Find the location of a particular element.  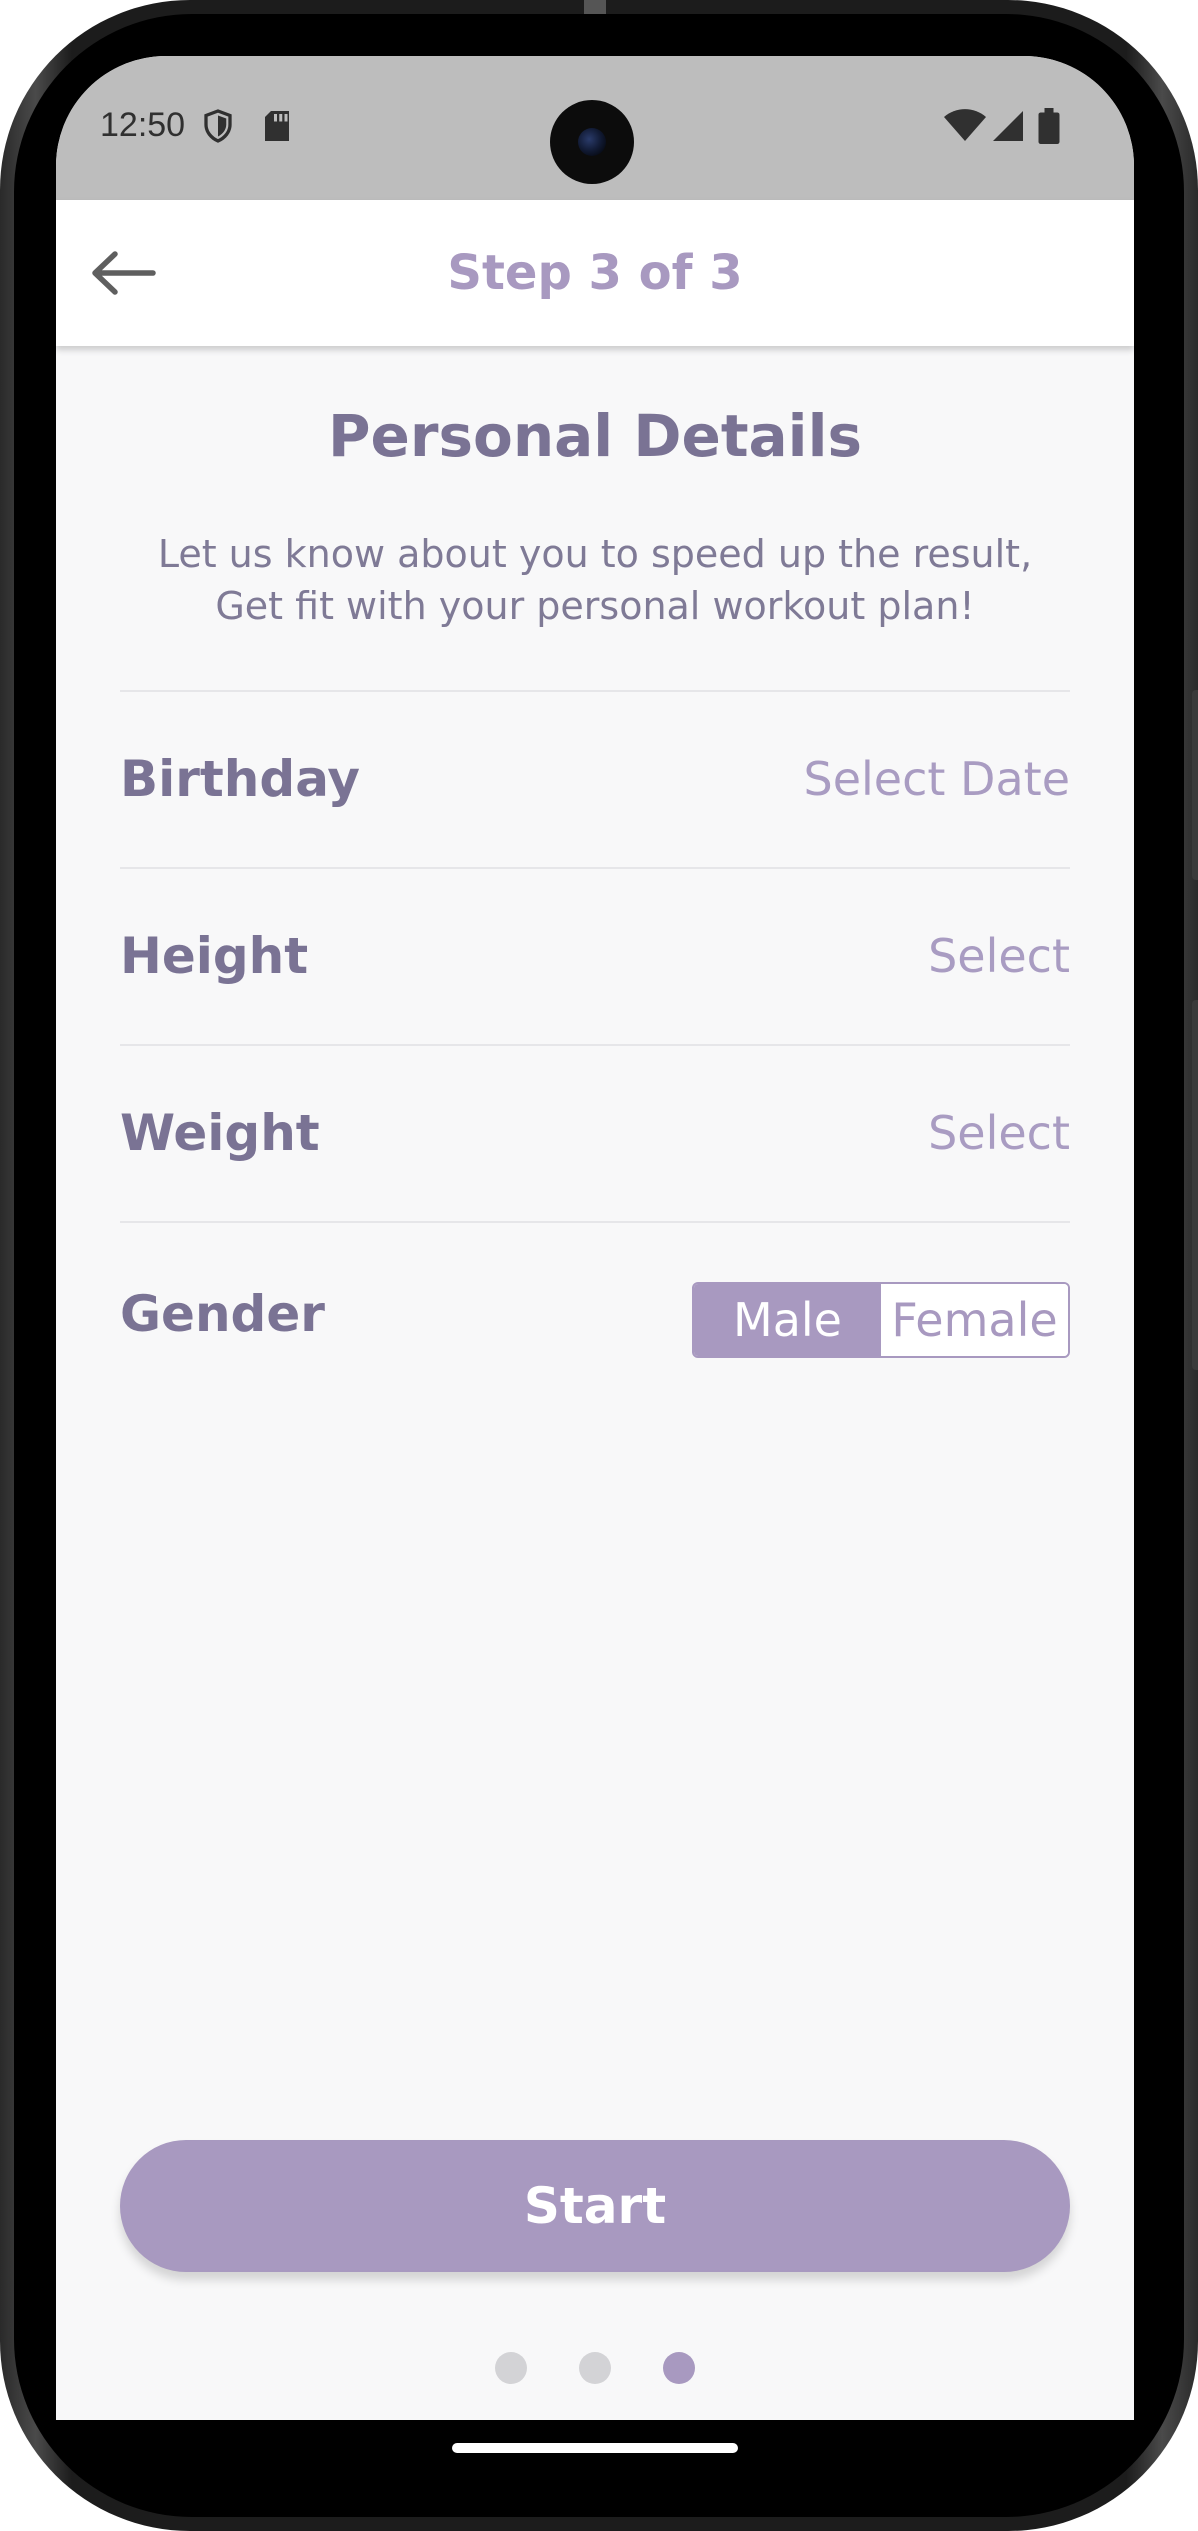

home-indicator is located at coordinates (595, 2448).